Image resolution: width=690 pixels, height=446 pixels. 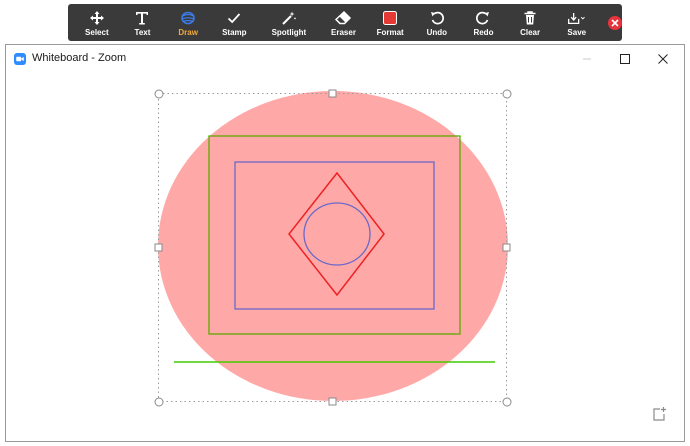 I want to click on rotate-handle-top-right, so click(x=507, y=94).